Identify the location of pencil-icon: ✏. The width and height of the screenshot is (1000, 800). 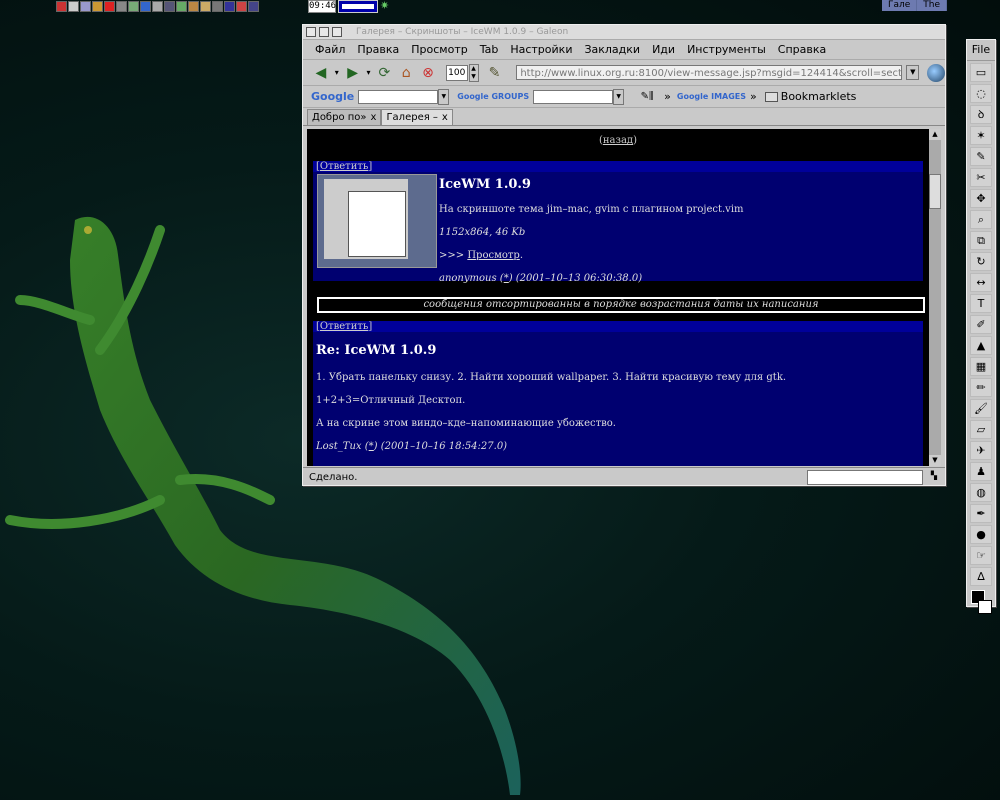
(981, 387).